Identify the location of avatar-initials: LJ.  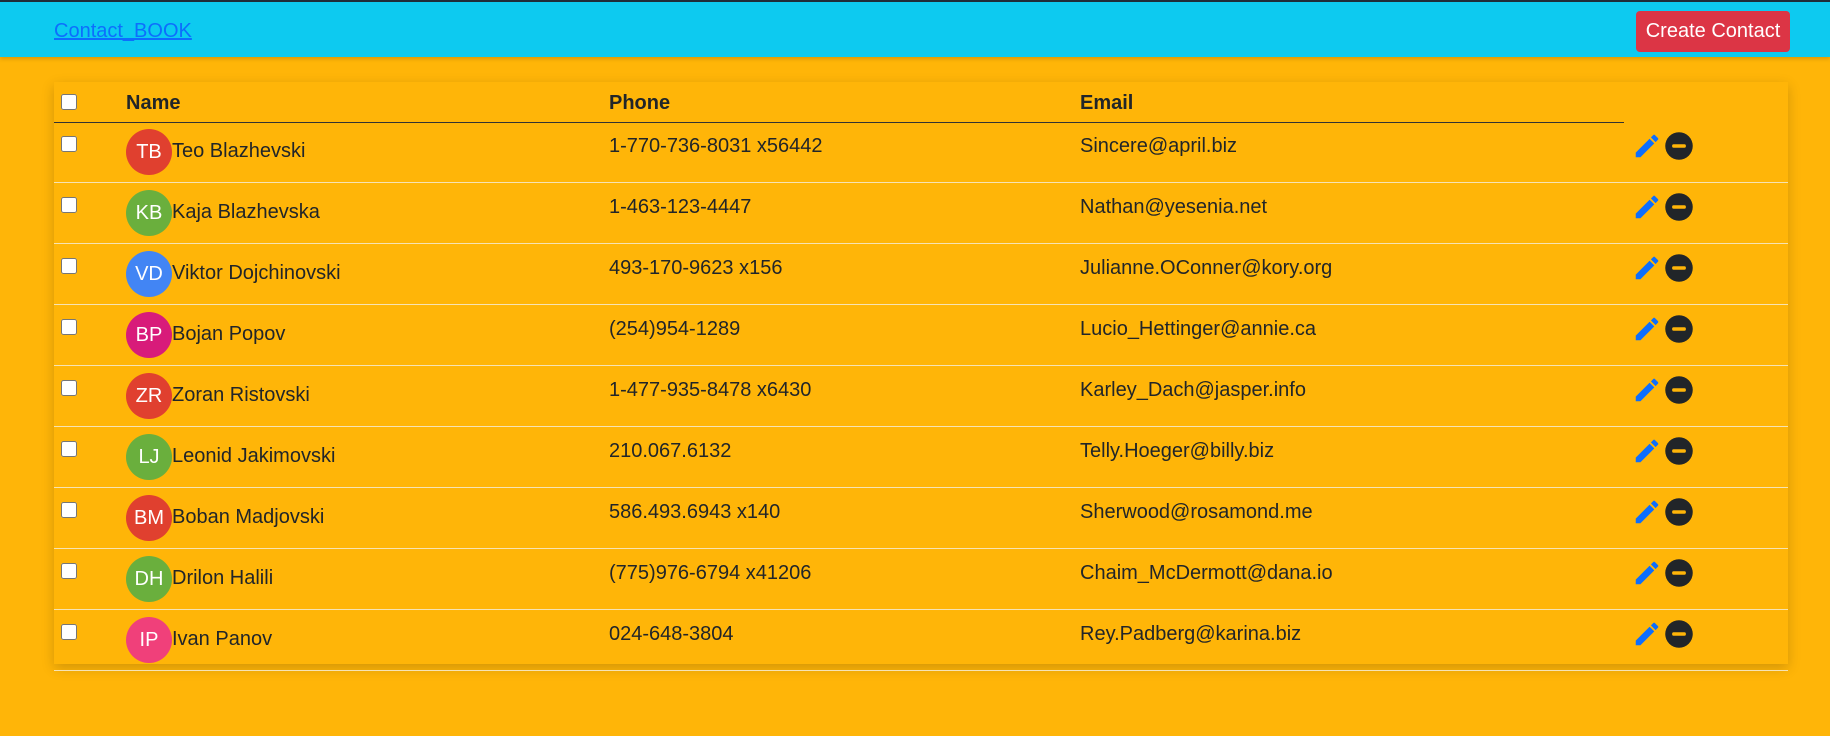
(149, 456).